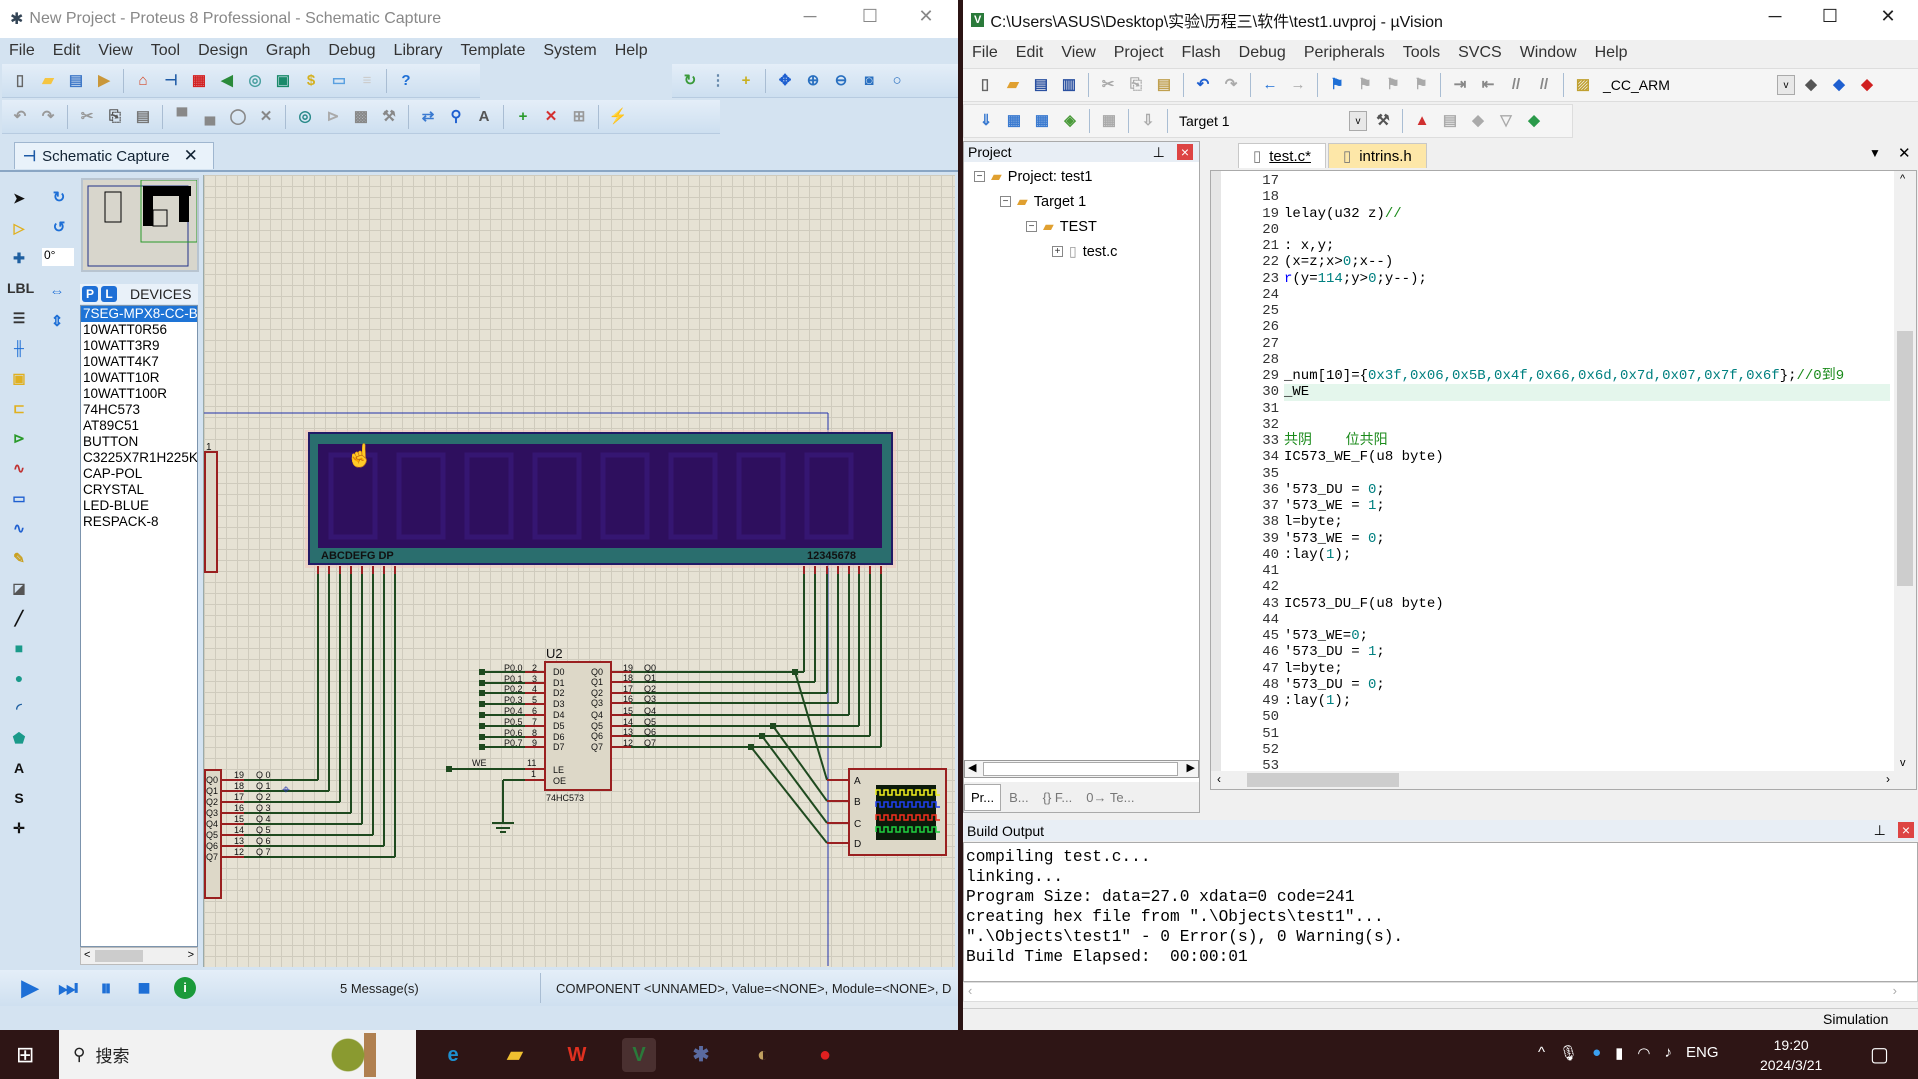  What do you see at coordinates (171, 81) in the screenshot?
I see `schematic-icon: ⊣` at bounding box center [171, 81].